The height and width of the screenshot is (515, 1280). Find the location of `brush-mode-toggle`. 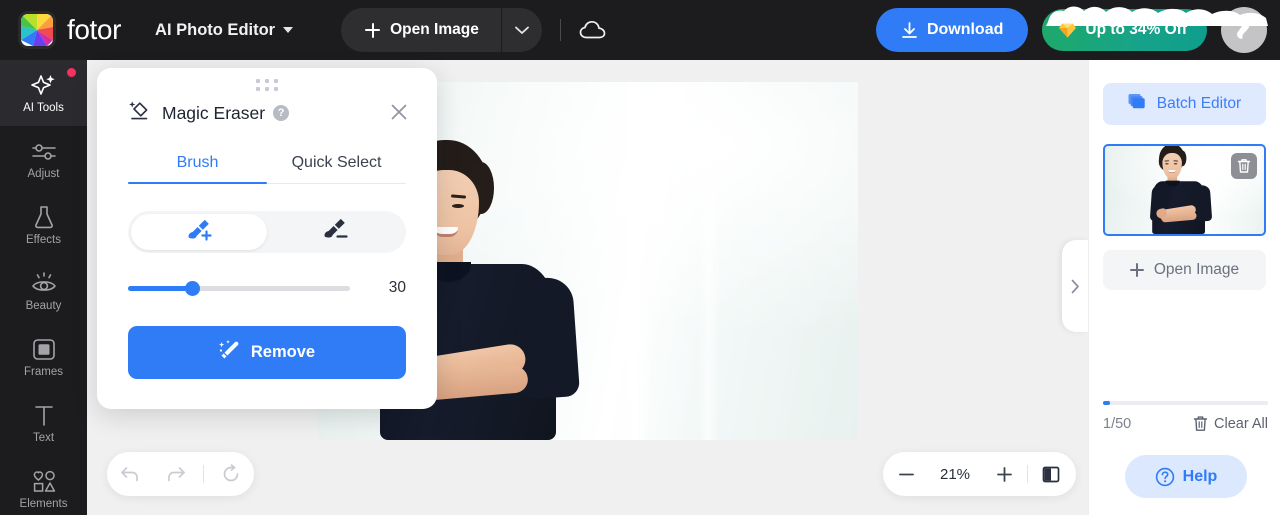

brush-mode-toggle is located at coordinates (267, 232).